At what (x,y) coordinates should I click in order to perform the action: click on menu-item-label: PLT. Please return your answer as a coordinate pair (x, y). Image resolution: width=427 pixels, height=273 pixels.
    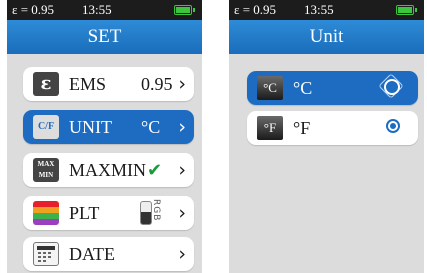
    Looking at the image, I should click on (84, 213).